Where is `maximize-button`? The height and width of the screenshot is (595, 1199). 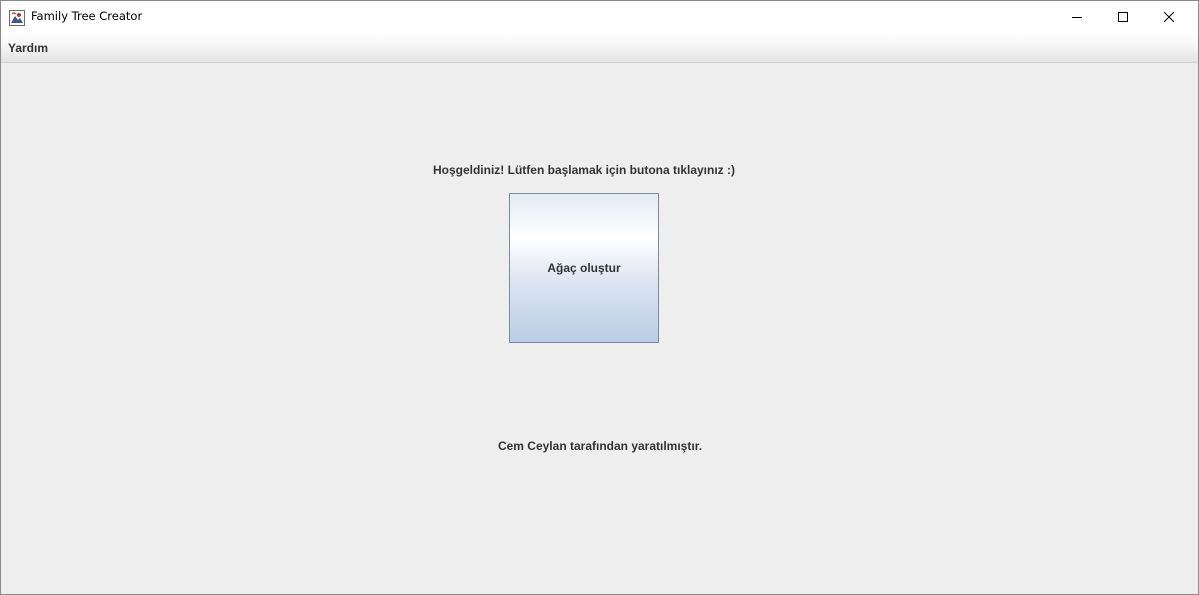 maximize-button is located at coordinates (1123, 17).